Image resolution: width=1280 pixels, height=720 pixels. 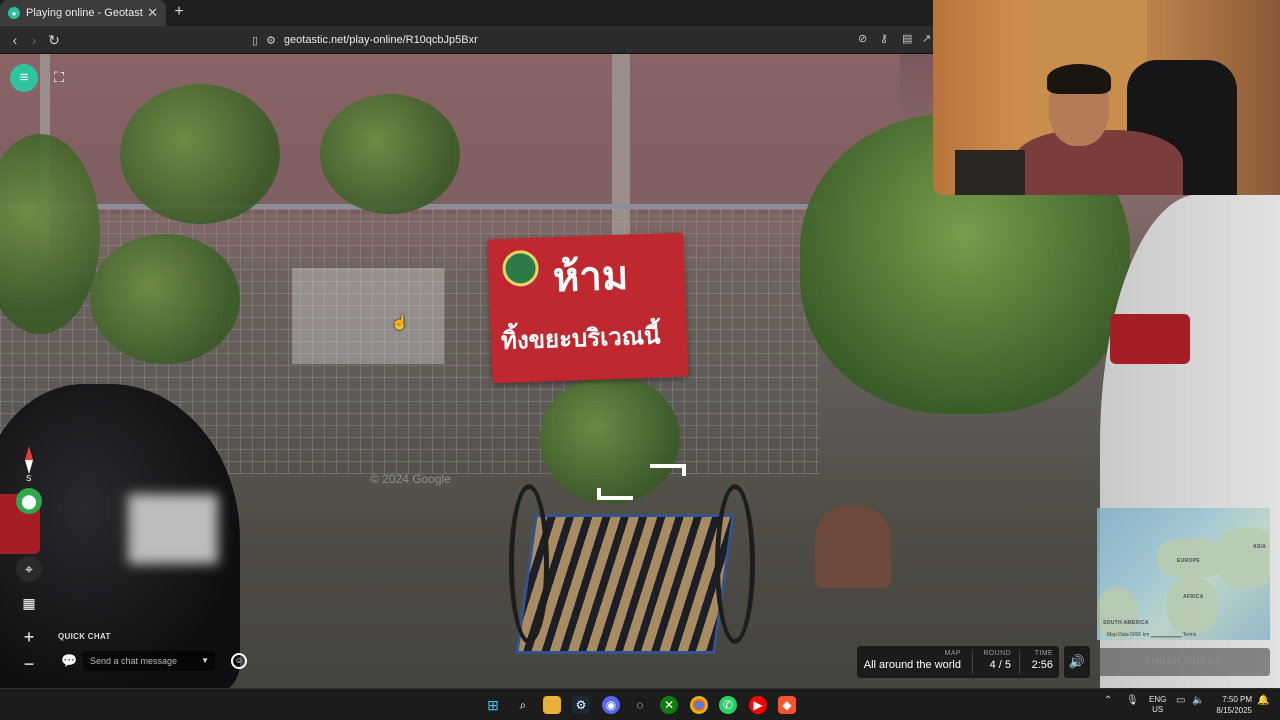 What do you see at coordinates (580, 338) in the screenshot?
I see `sign-line-2: ทิ้งขยะบริเวณนี้` at bounding box center [580, 338].